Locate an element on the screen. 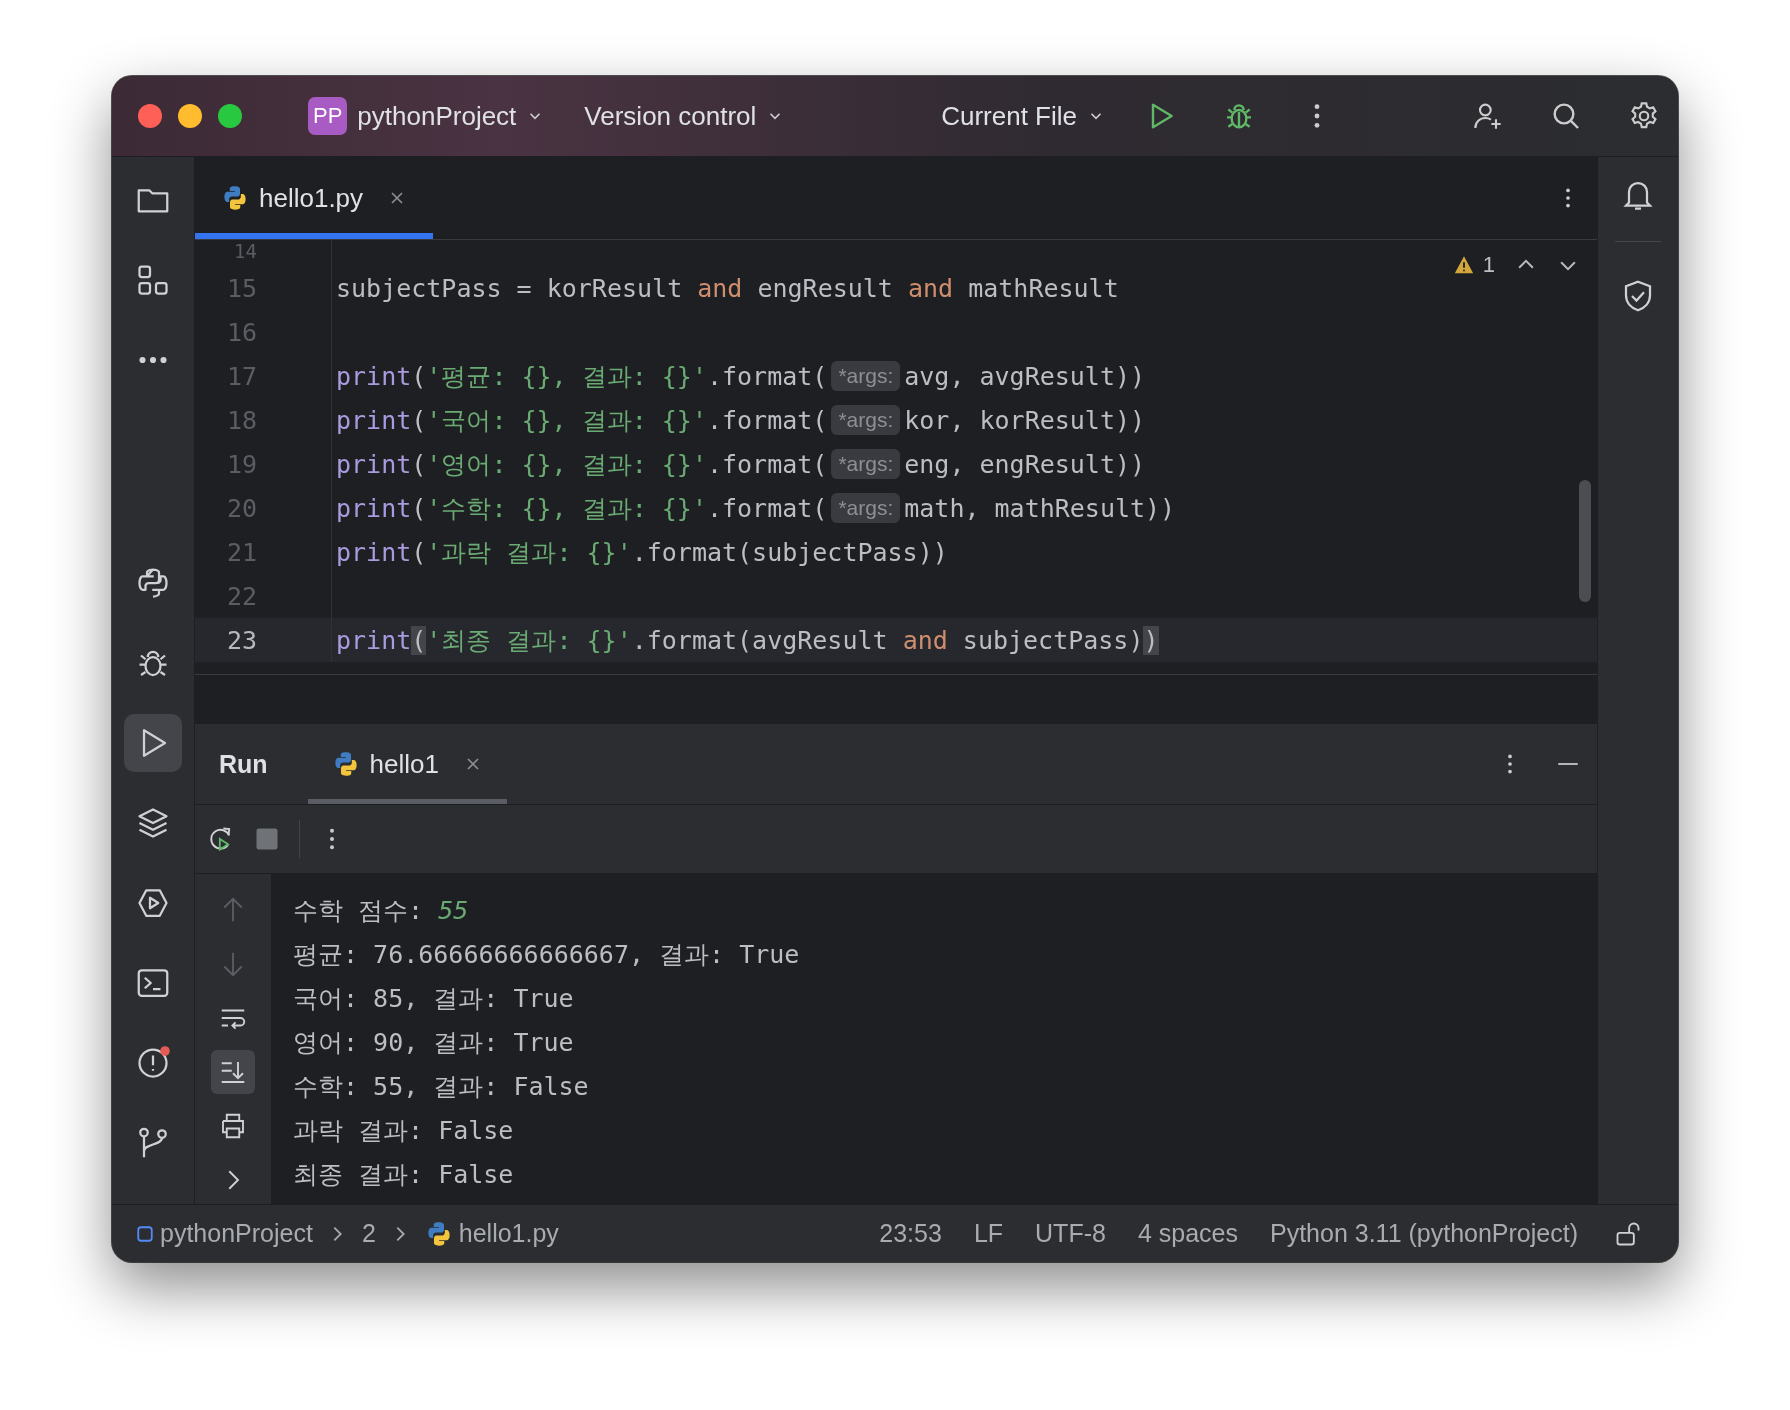 Image resolution: width=1790 pixels, height=1410 pixels. line-number: 16 is located at coordinates (241, 332).